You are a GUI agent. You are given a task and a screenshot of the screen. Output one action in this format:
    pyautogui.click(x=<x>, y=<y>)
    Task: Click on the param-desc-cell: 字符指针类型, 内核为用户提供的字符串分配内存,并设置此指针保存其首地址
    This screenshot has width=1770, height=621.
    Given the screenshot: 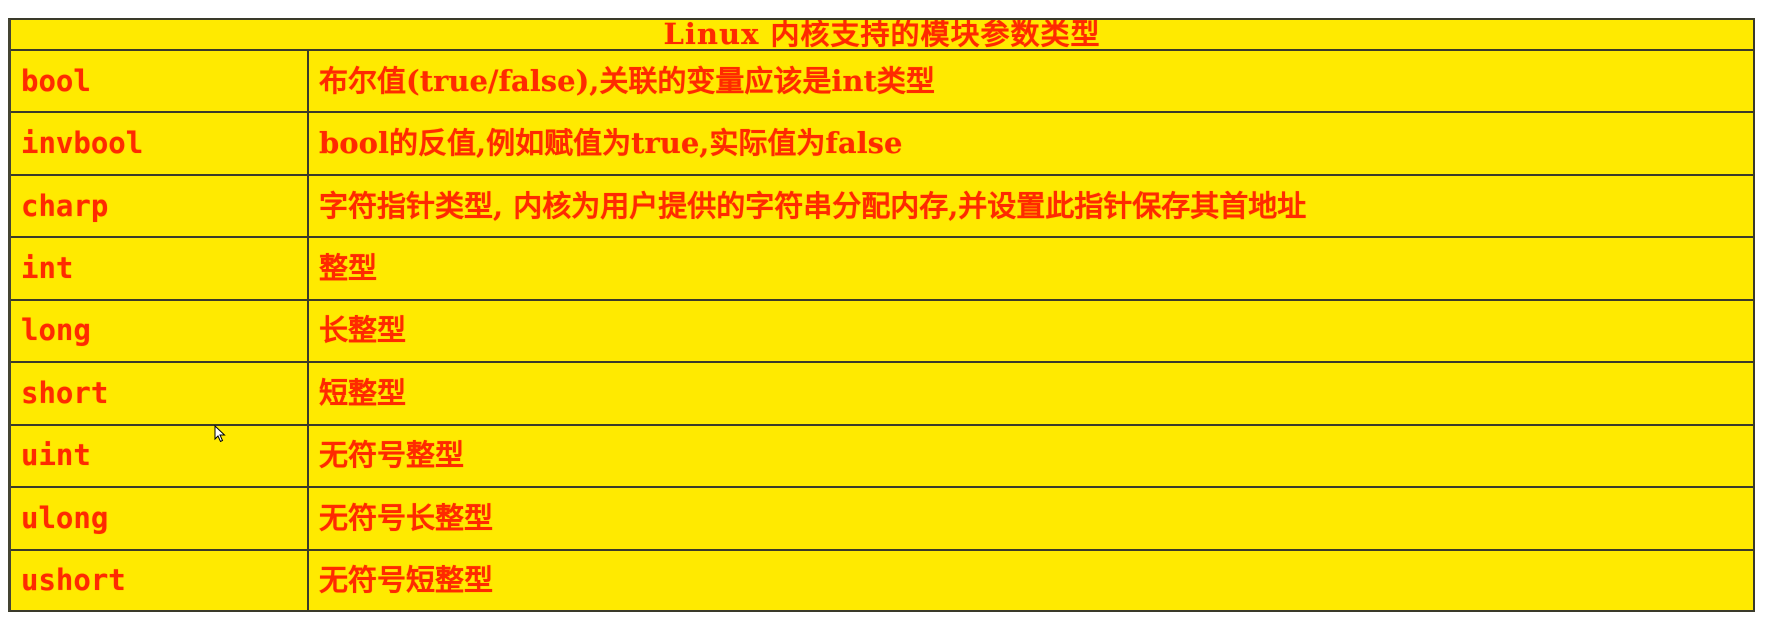 What is the action you would take?
    pyautogui.click(x=1030, y=206)
    